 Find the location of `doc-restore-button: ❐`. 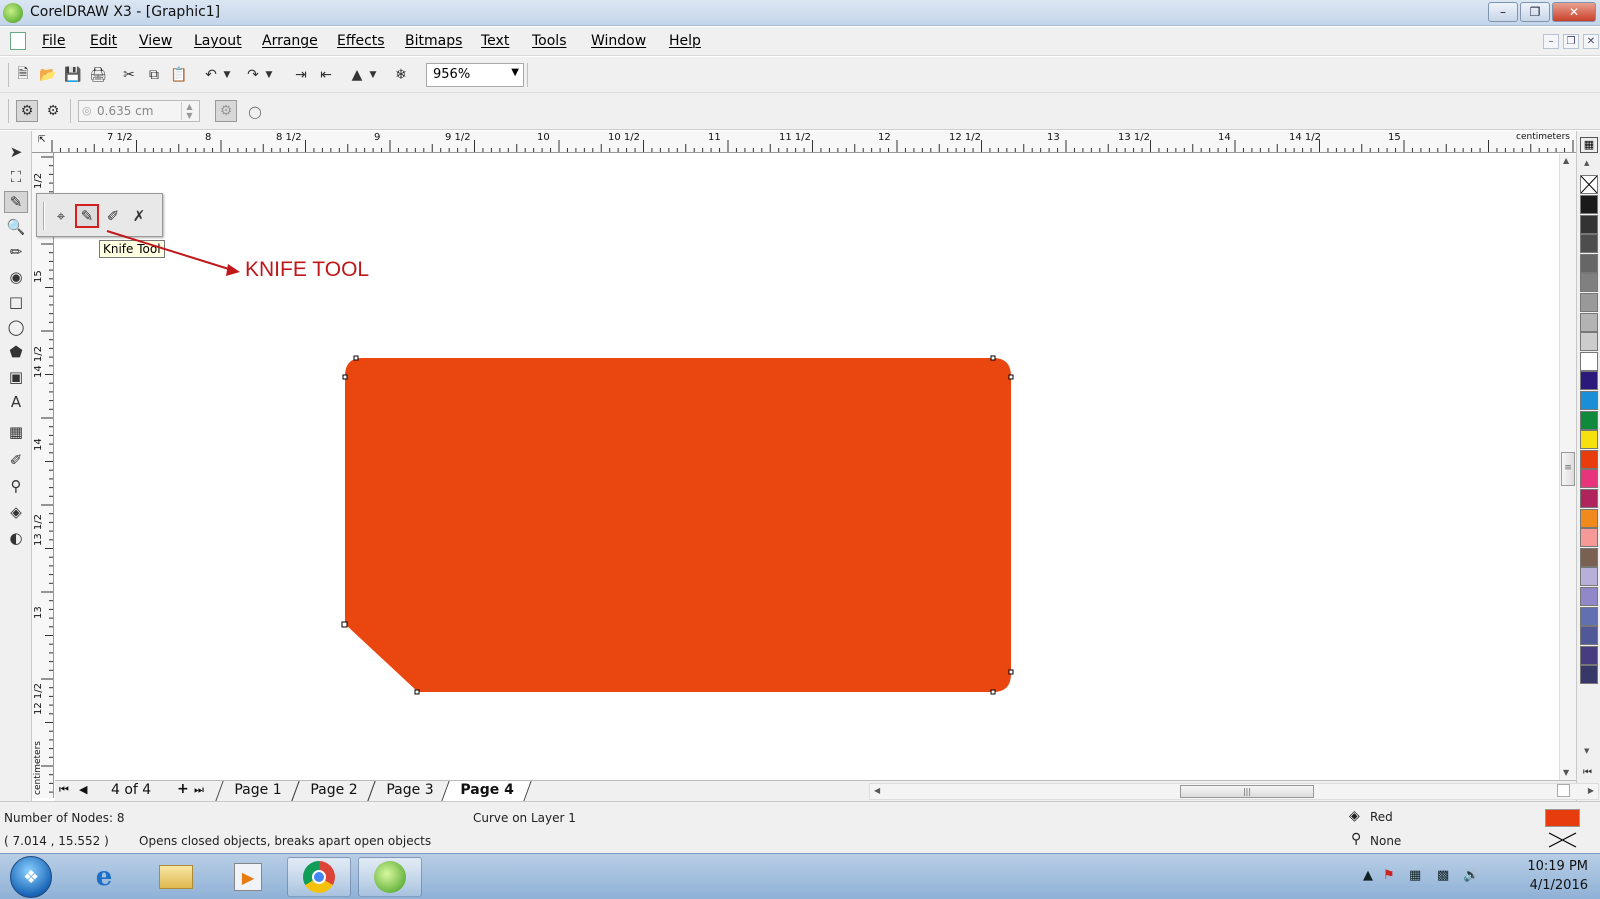

doc-restore-button: ❐ is located at coordinates (1571, 41).